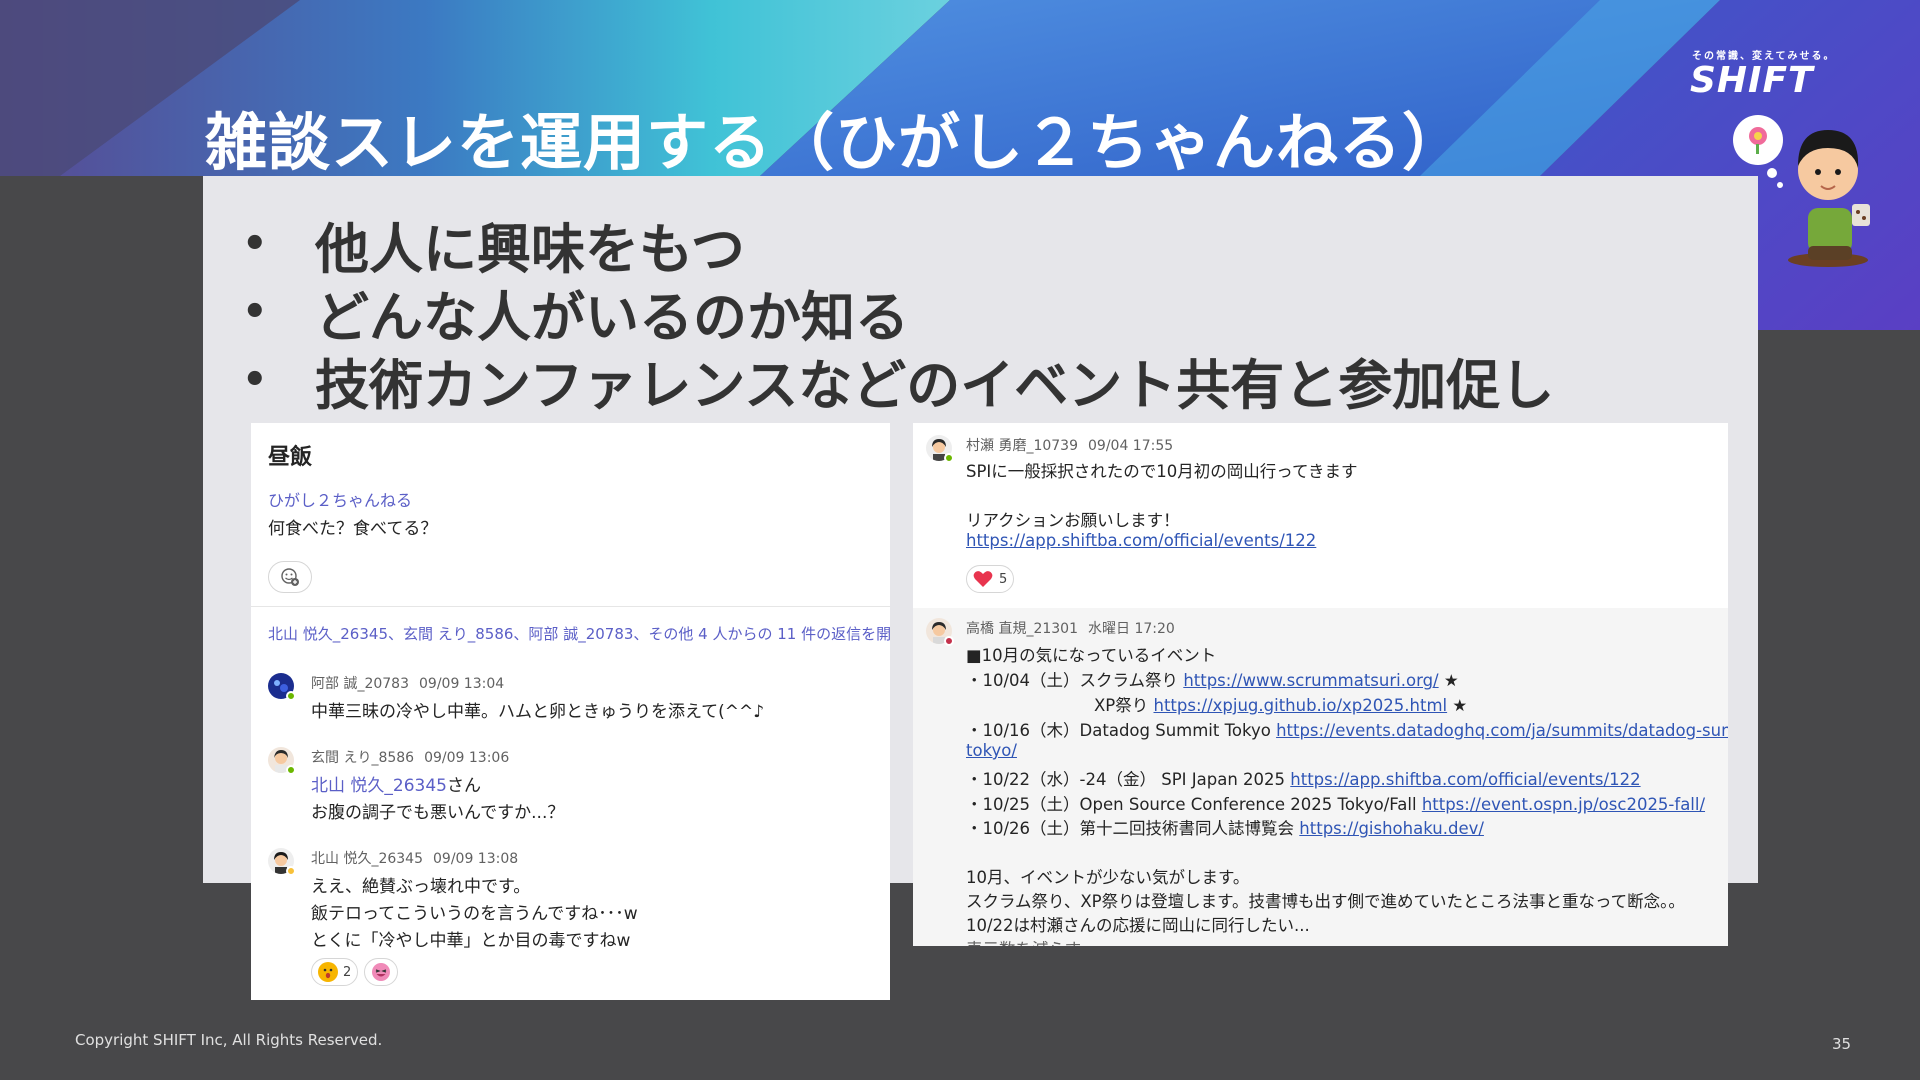 The width and height of the screenshot is (1920, 1080). What do you see at coordinates (438, 813) in the screenshot?
I see `message-text: お腹の調子でも悪いんですか...？` at bounding box center [438, 813].